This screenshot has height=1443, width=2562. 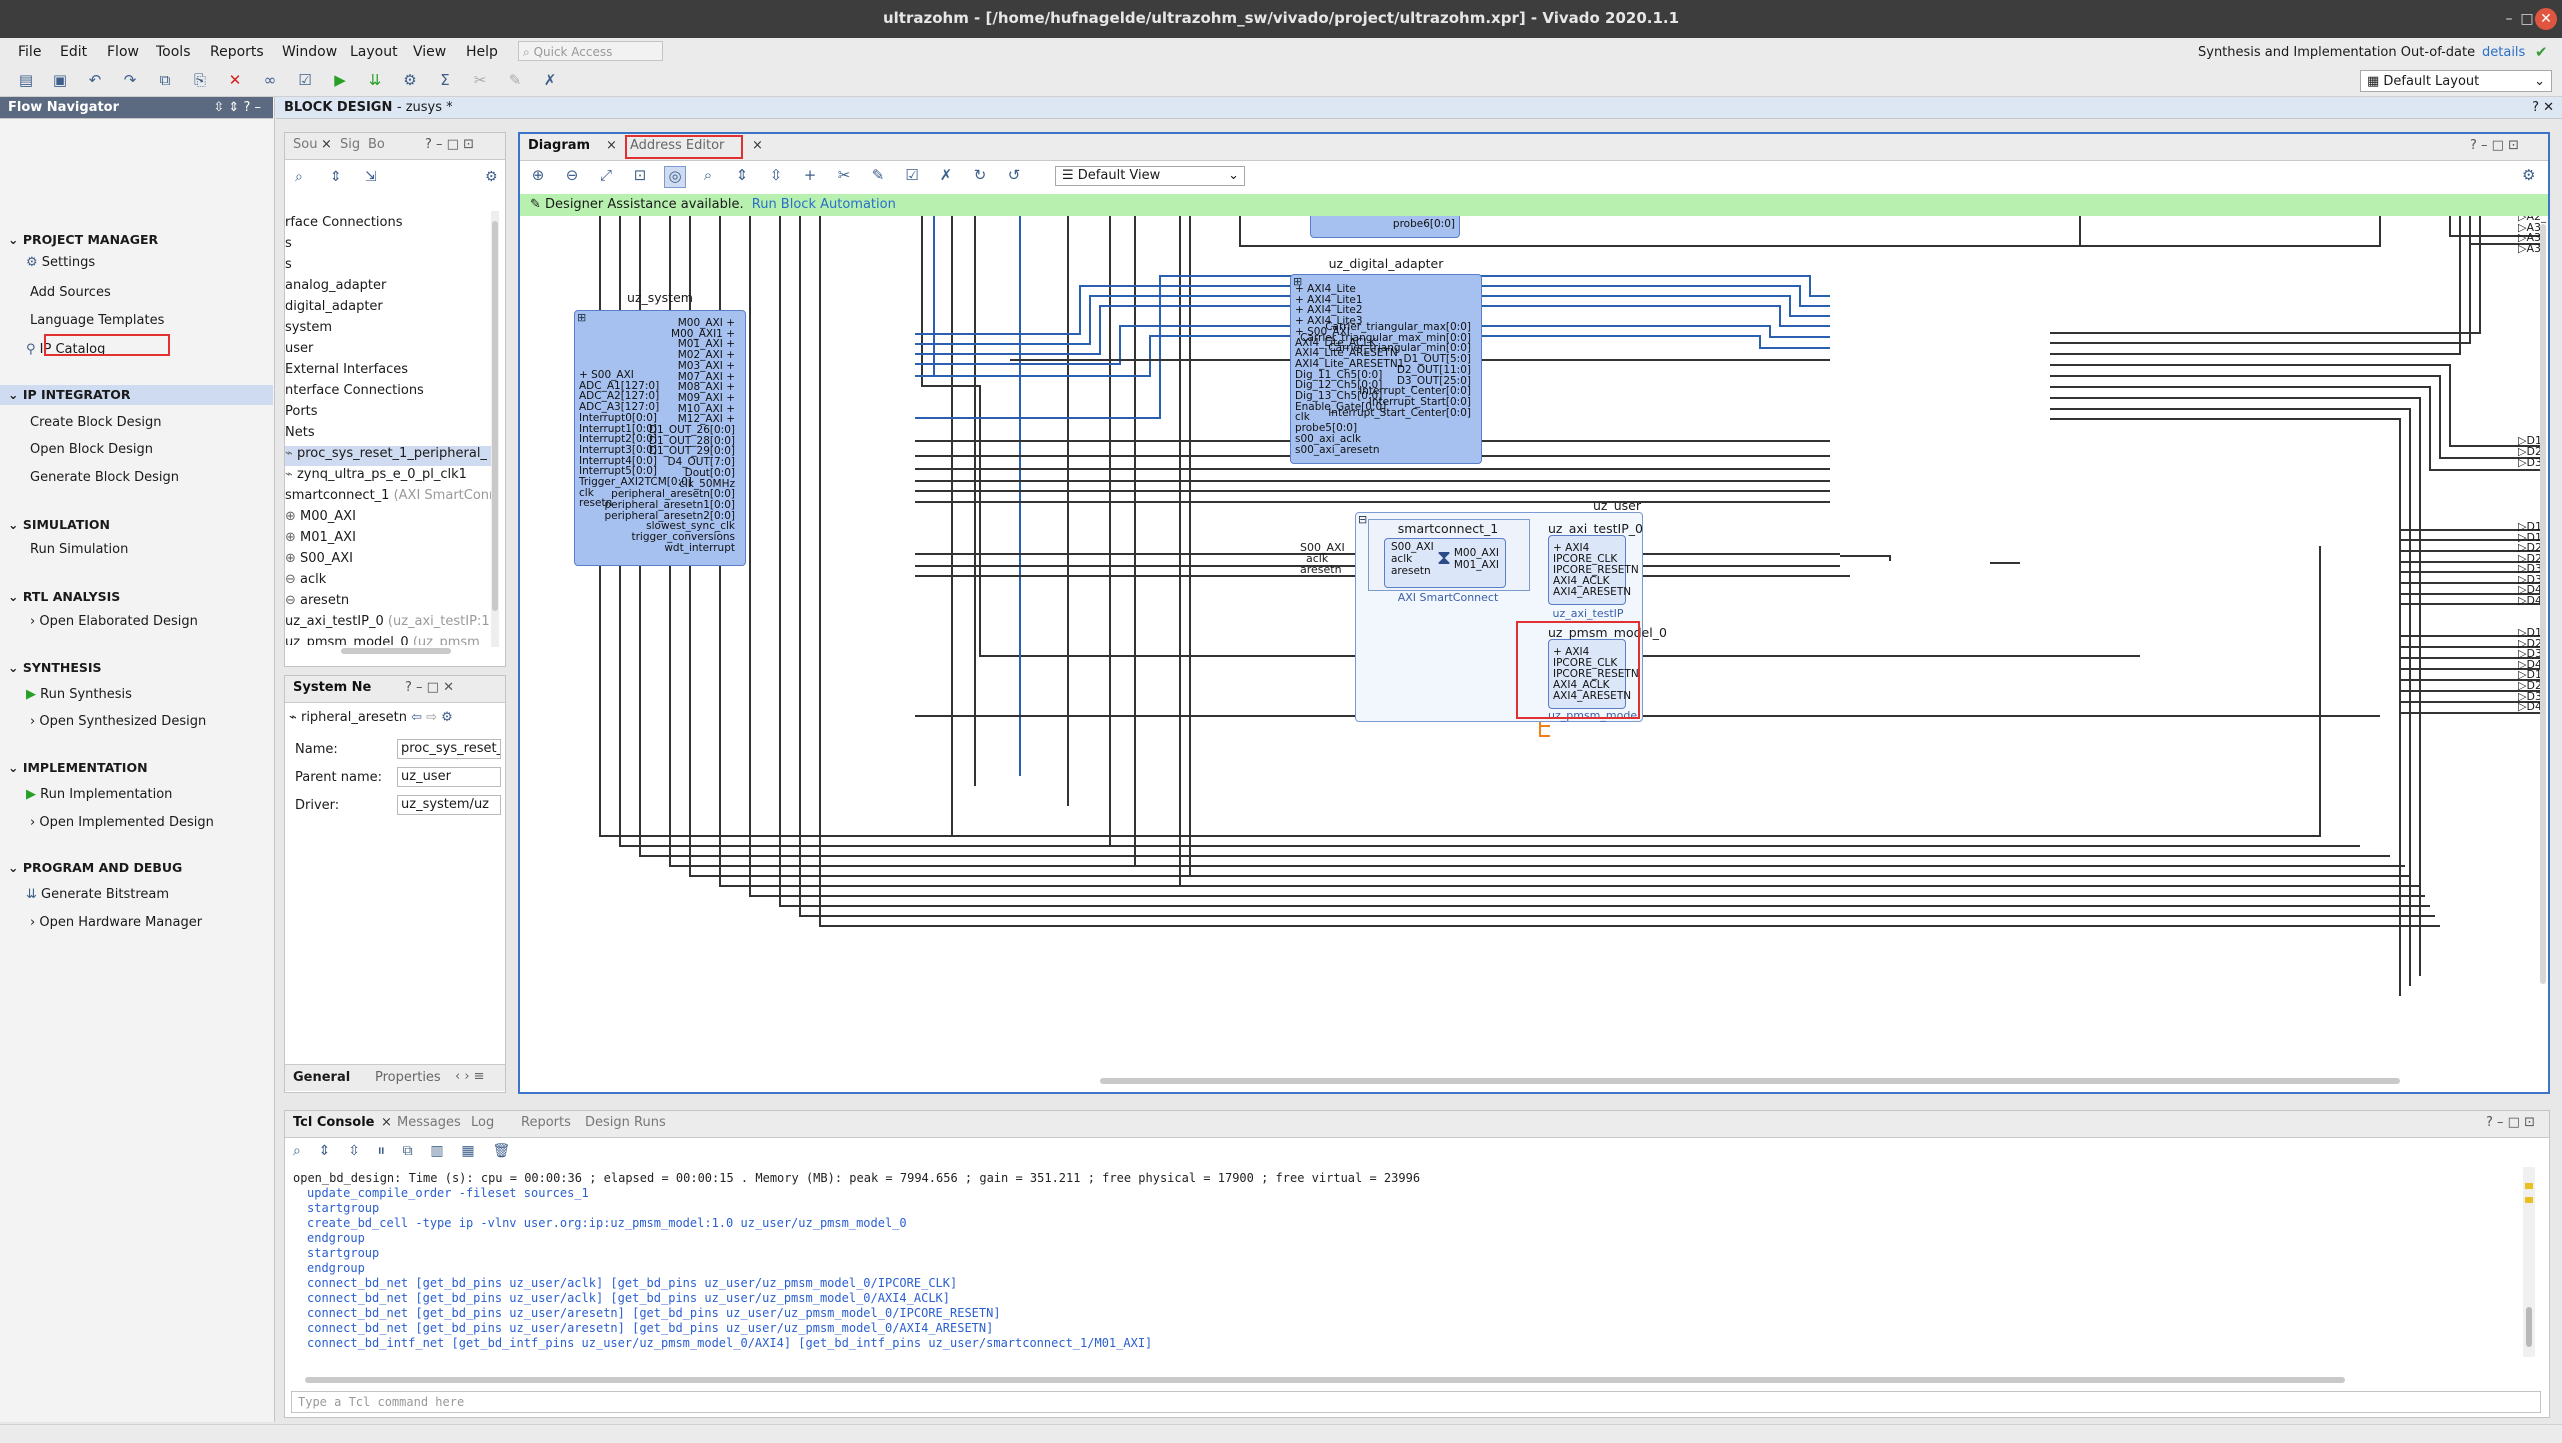 What do you see at coordinates (374, 52) in the screenshot?
I see `menu-layout: Layout` at bounding box center [374, 52].